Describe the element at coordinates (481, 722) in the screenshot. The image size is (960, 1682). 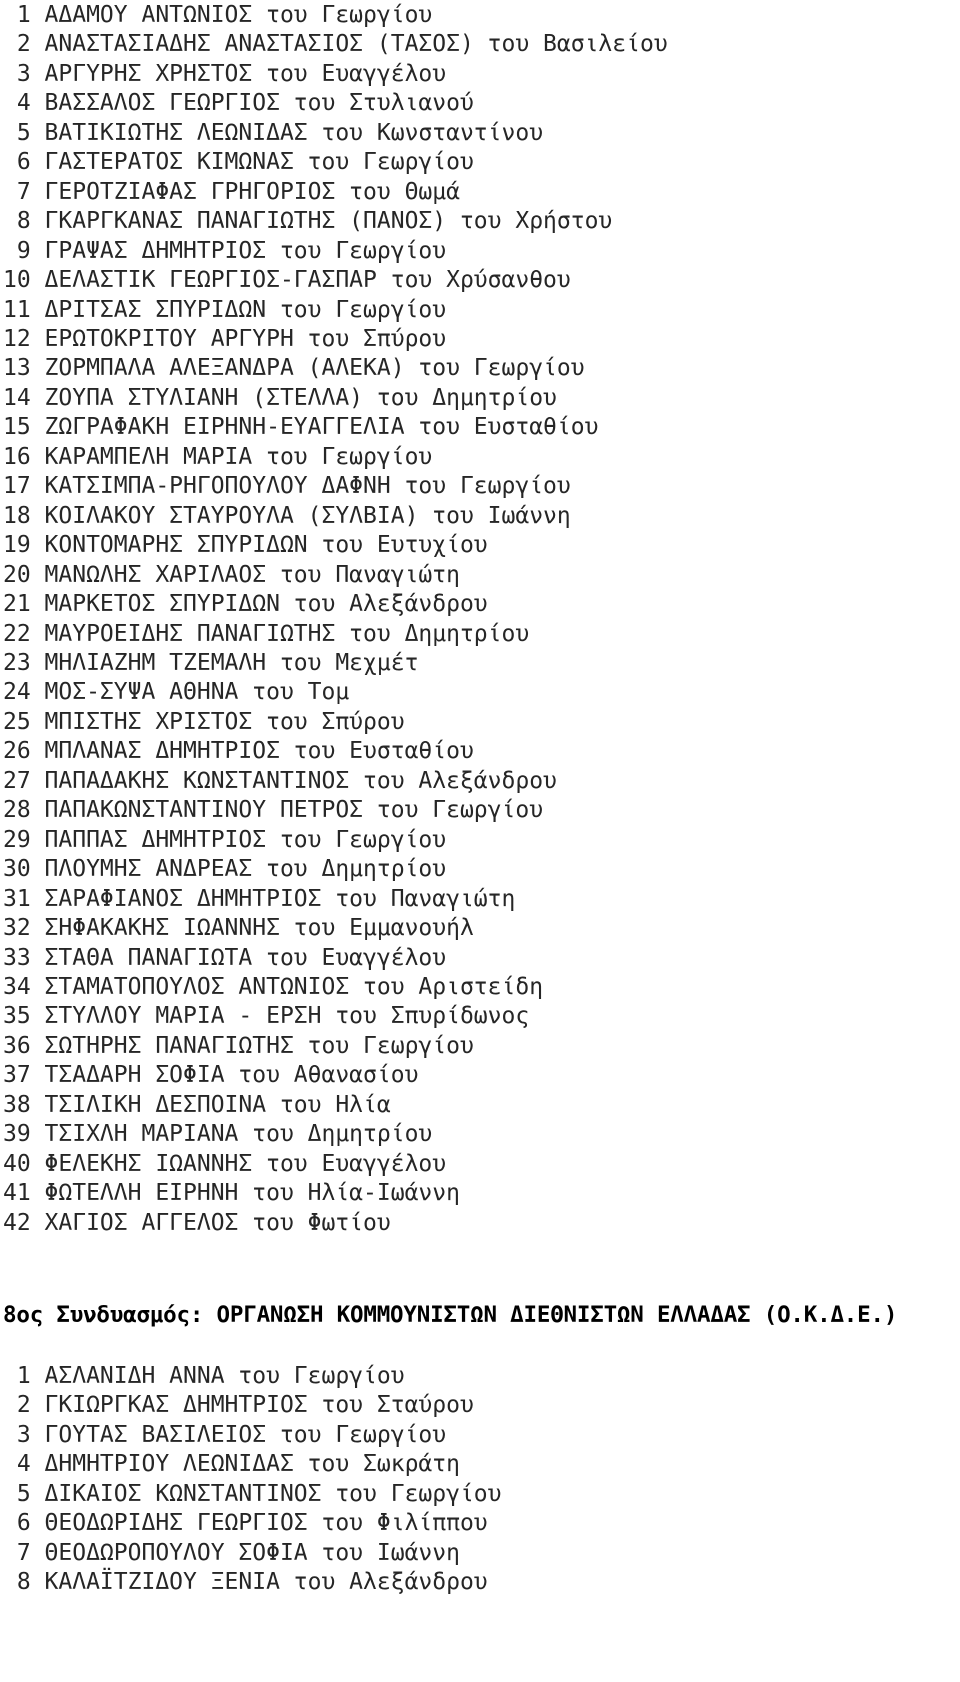
I see `candidate-row: 25 ΜΠΙΣΤΗΣ ΧΡΙΣΤΟΣ του Σπύρου` at that location.